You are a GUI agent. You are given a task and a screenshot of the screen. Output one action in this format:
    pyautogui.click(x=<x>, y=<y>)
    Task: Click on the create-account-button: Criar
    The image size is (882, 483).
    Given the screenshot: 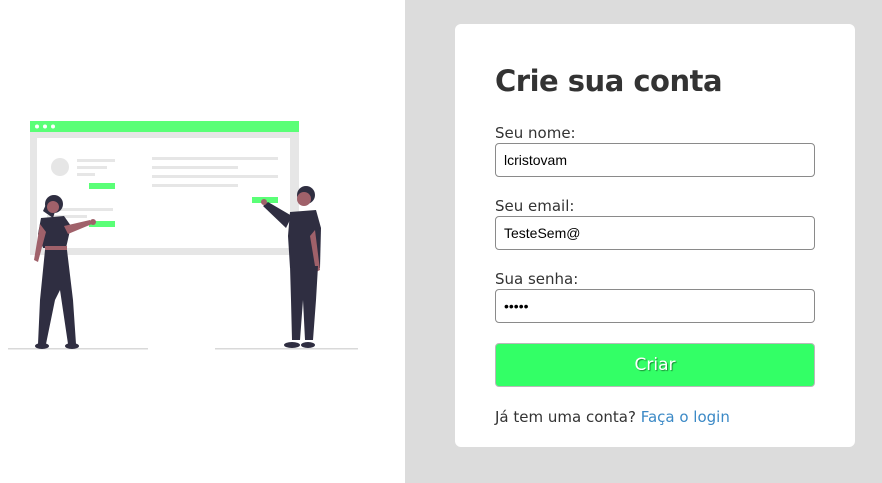 What is the action you would take?
    pyautogui.click(x=655, y=365)
    